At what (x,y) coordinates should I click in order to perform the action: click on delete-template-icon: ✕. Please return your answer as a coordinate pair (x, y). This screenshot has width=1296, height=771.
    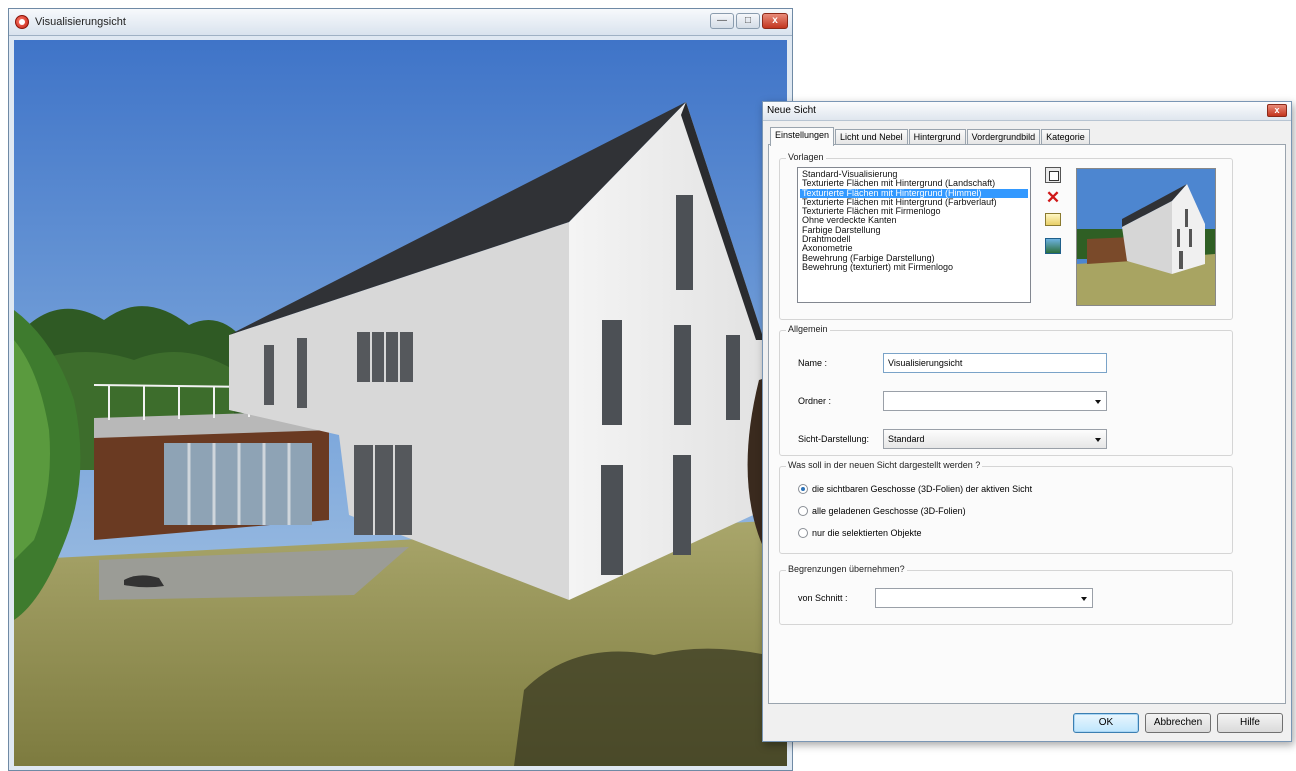
    Looking at the image, I should click on (1053, 197).